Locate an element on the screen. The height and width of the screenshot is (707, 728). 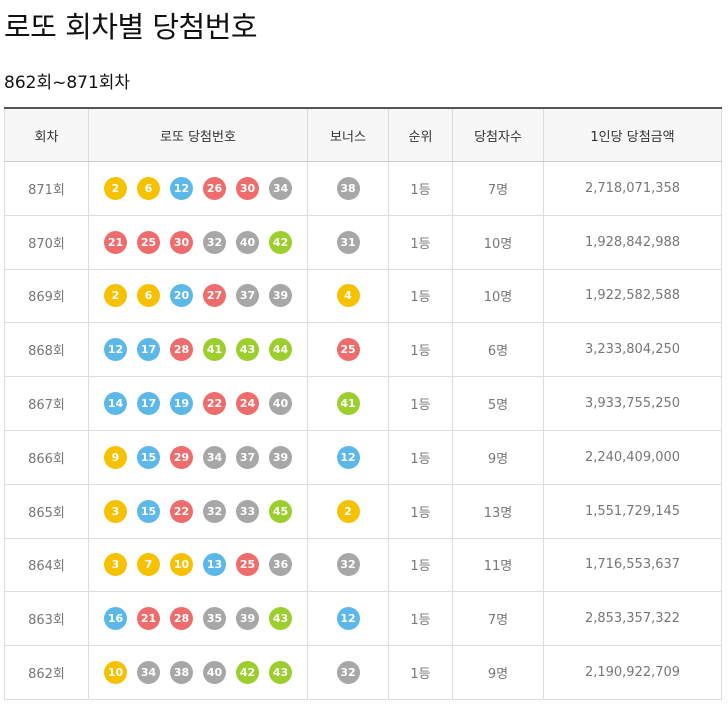
number-ball: 7 is located at coordinates (148, 565).